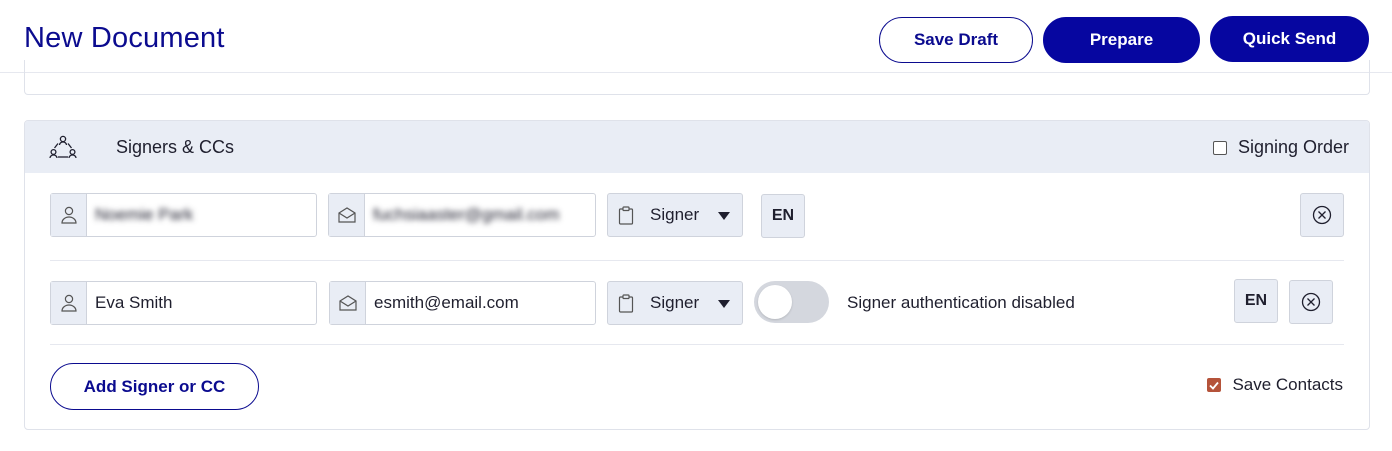 The image size is (1392, 451). What do you see at coordinates (446, 302) in the screenshot?
I see `signer-2-email-value: esmith@email.com` at bounding box center [446, 302].